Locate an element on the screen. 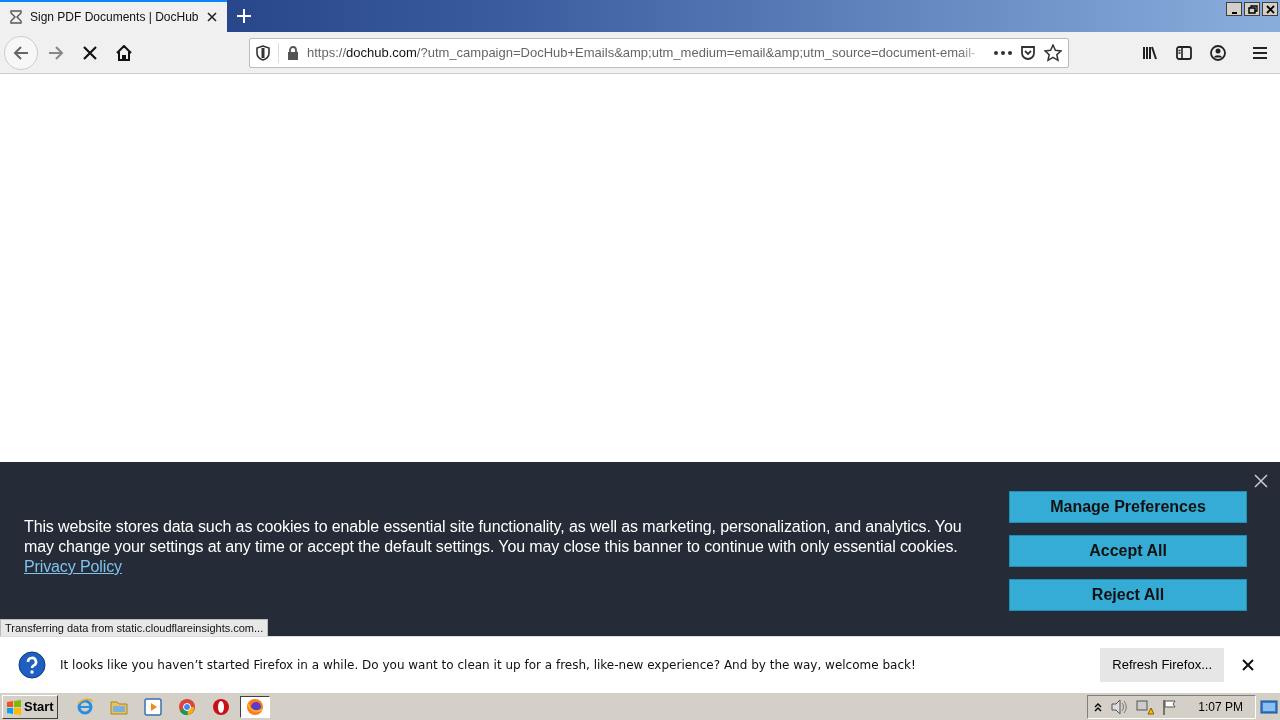 This screenshot has height=720, width=1280. taskbar-button is located at coordinates (254, 706).